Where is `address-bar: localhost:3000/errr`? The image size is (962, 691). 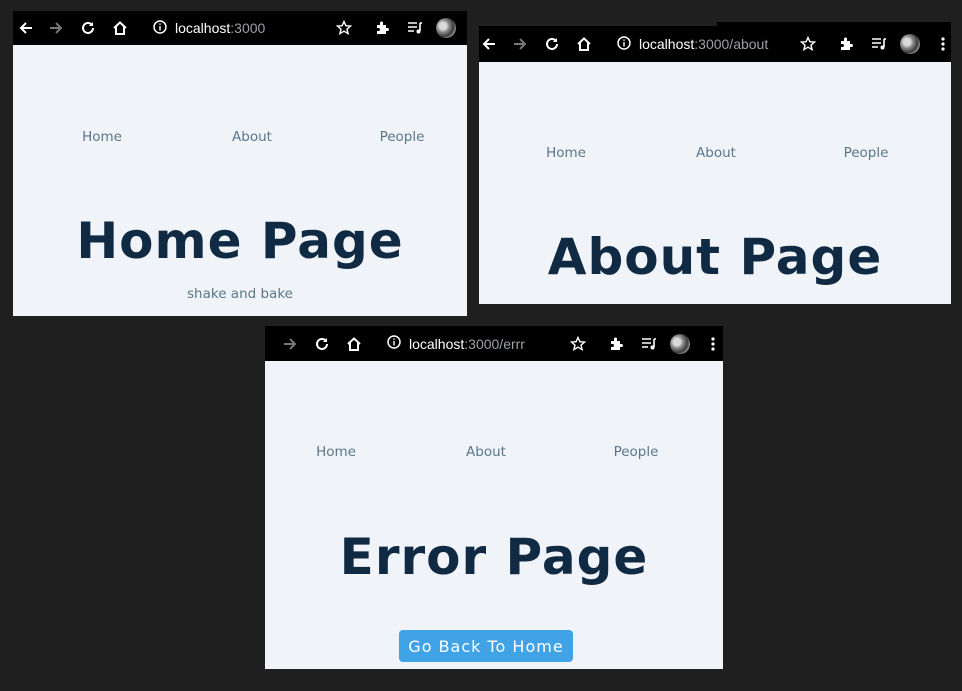
address-bar: localhost:3000/errr is located at coordinates (456, 343).